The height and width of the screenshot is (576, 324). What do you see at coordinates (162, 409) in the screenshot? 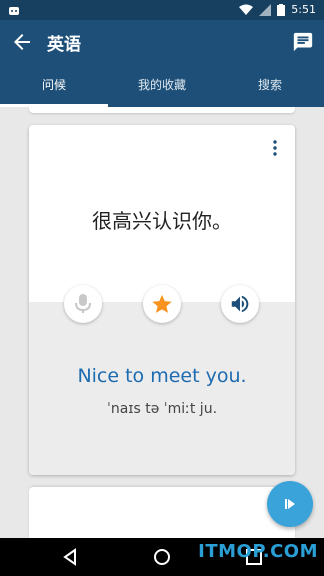
I see `phonetic-text: ˈnaɪs tə ˈmiːt ju.` at bounding box center [162, 409].